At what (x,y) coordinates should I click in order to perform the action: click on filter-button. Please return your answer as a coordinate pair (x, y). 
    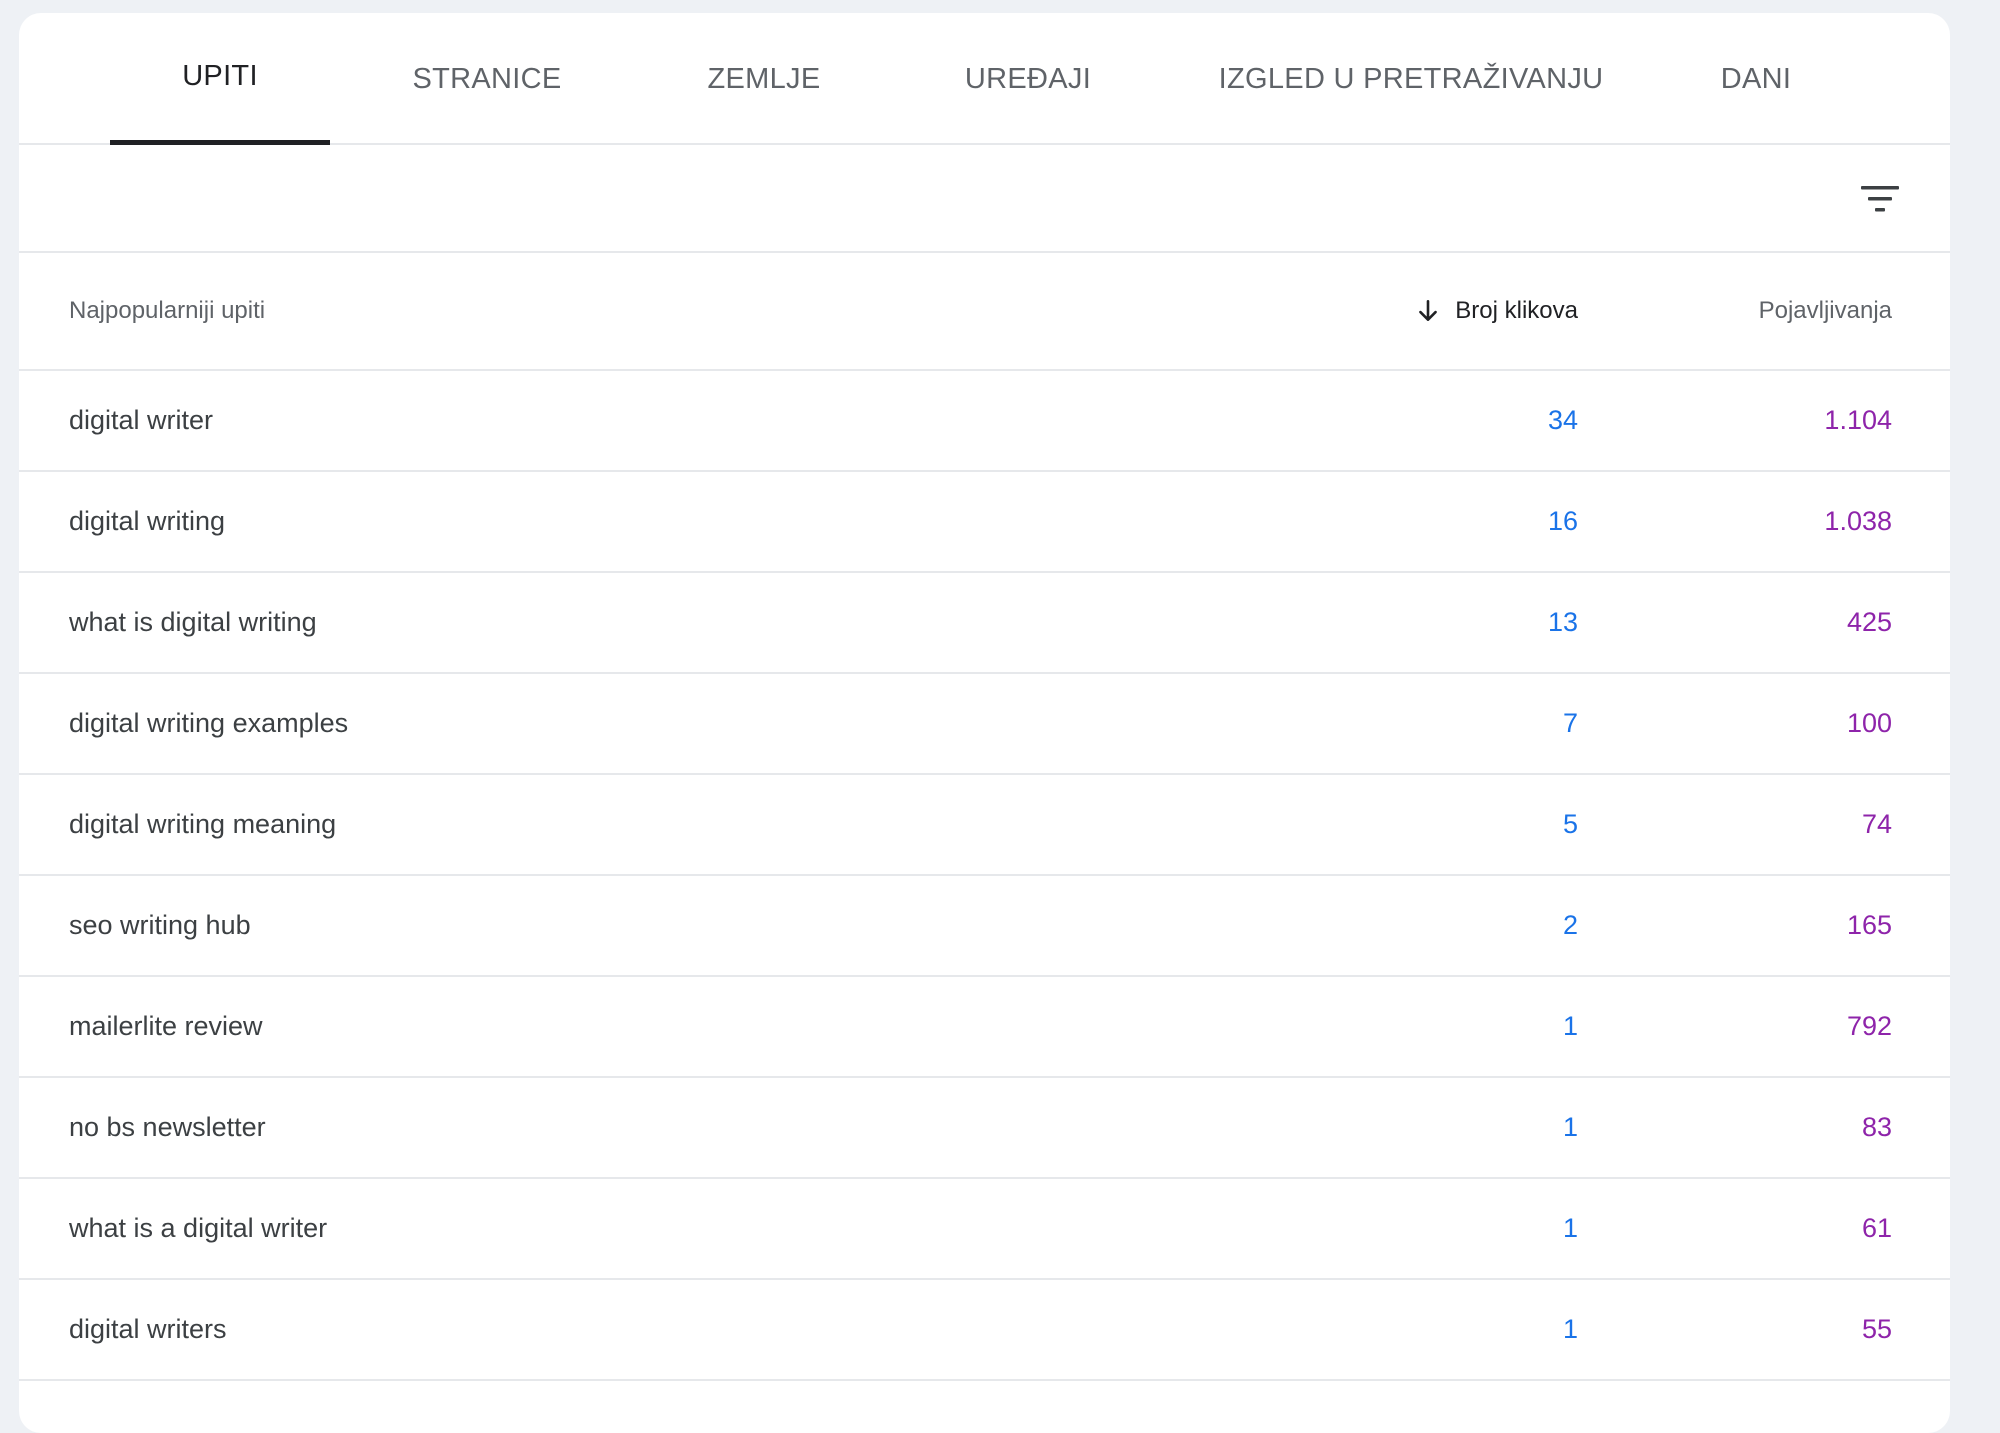
    Looking at the image, I should click on (1880, 199).